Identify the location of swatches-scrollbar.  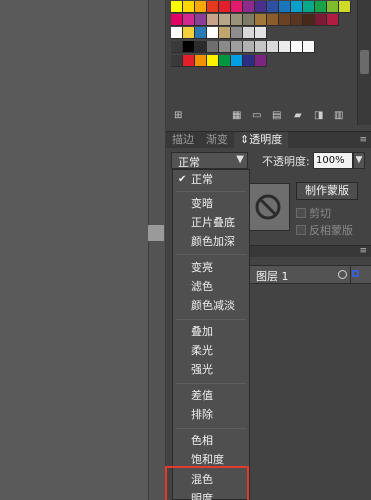
(364, 62).